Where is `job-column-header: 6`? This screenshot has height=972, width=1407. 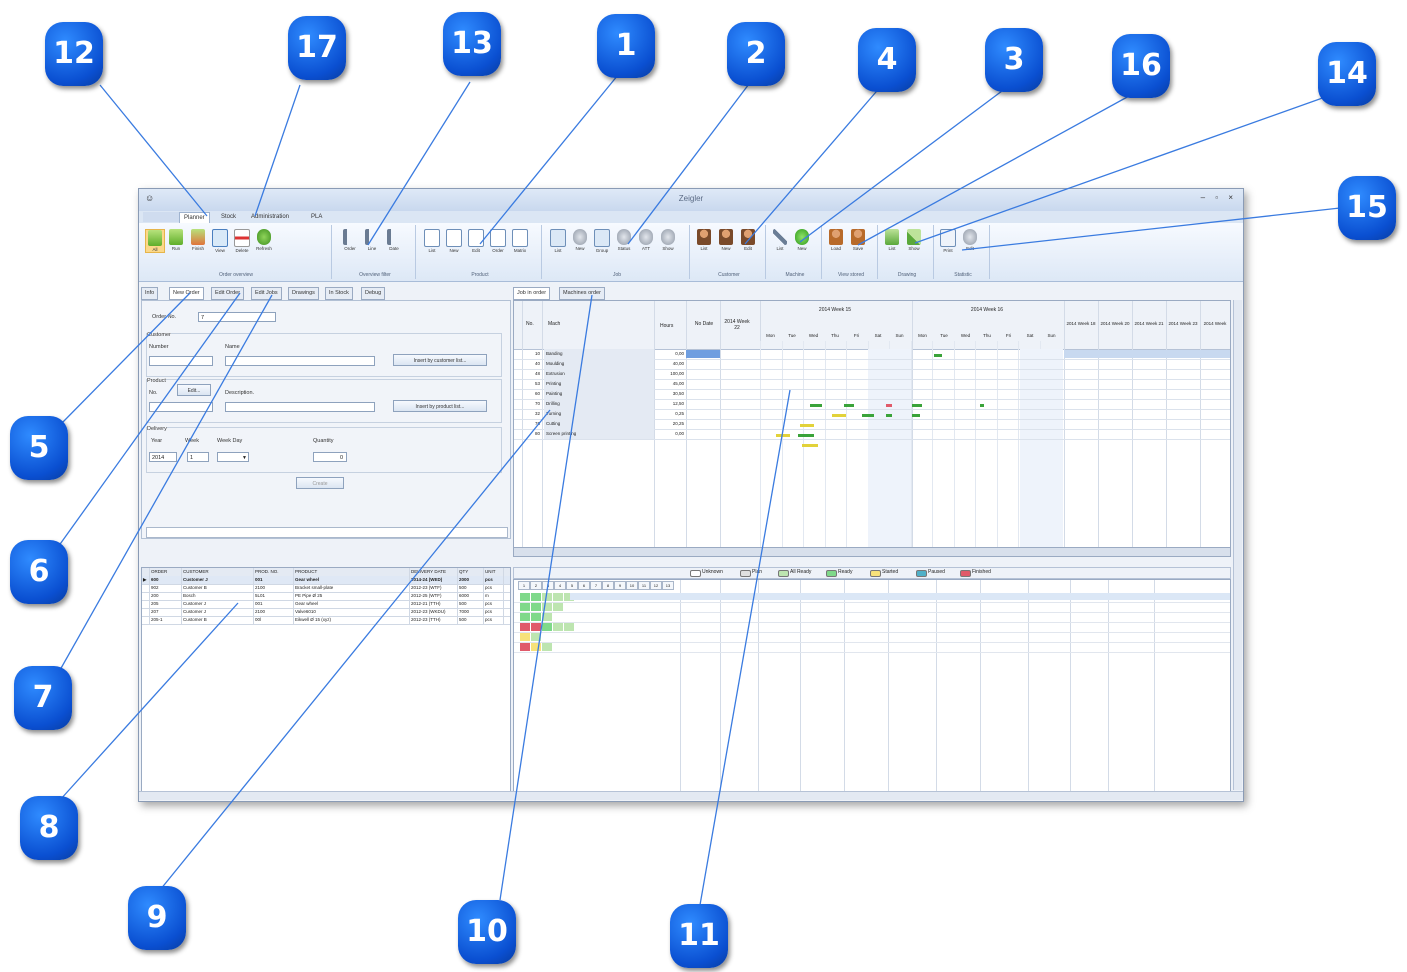 job-column-header: 6 is located at coordinates (584, 585).